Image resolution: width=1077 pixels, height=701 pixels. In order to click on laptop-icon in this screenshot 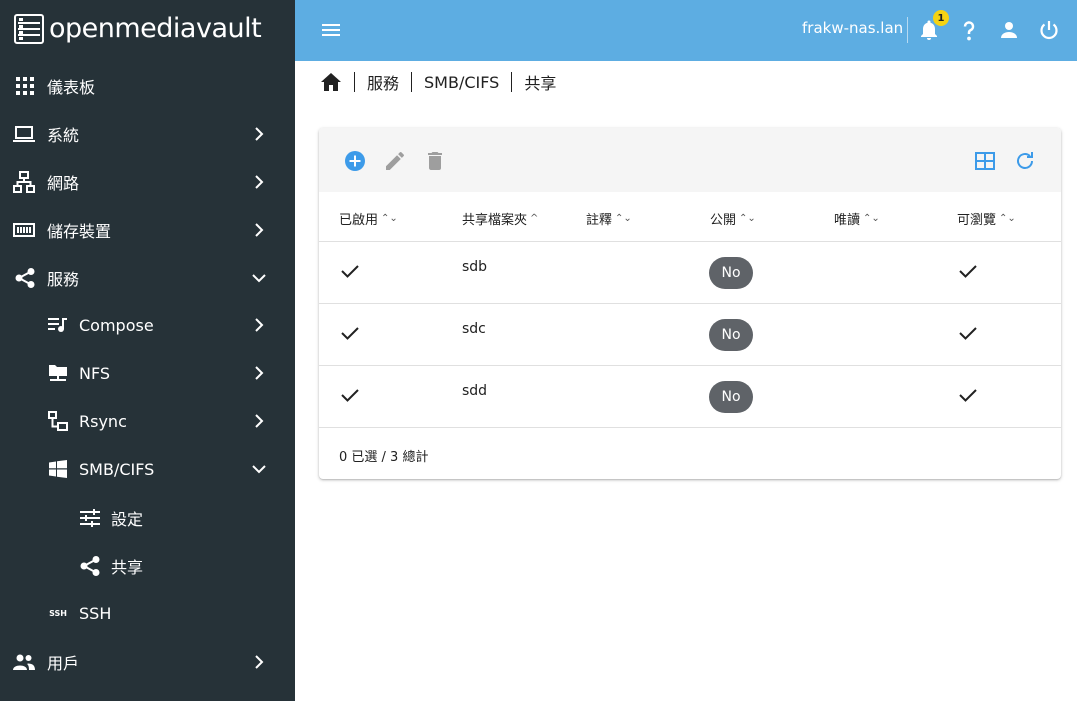, I will do `click(24, 134)`.